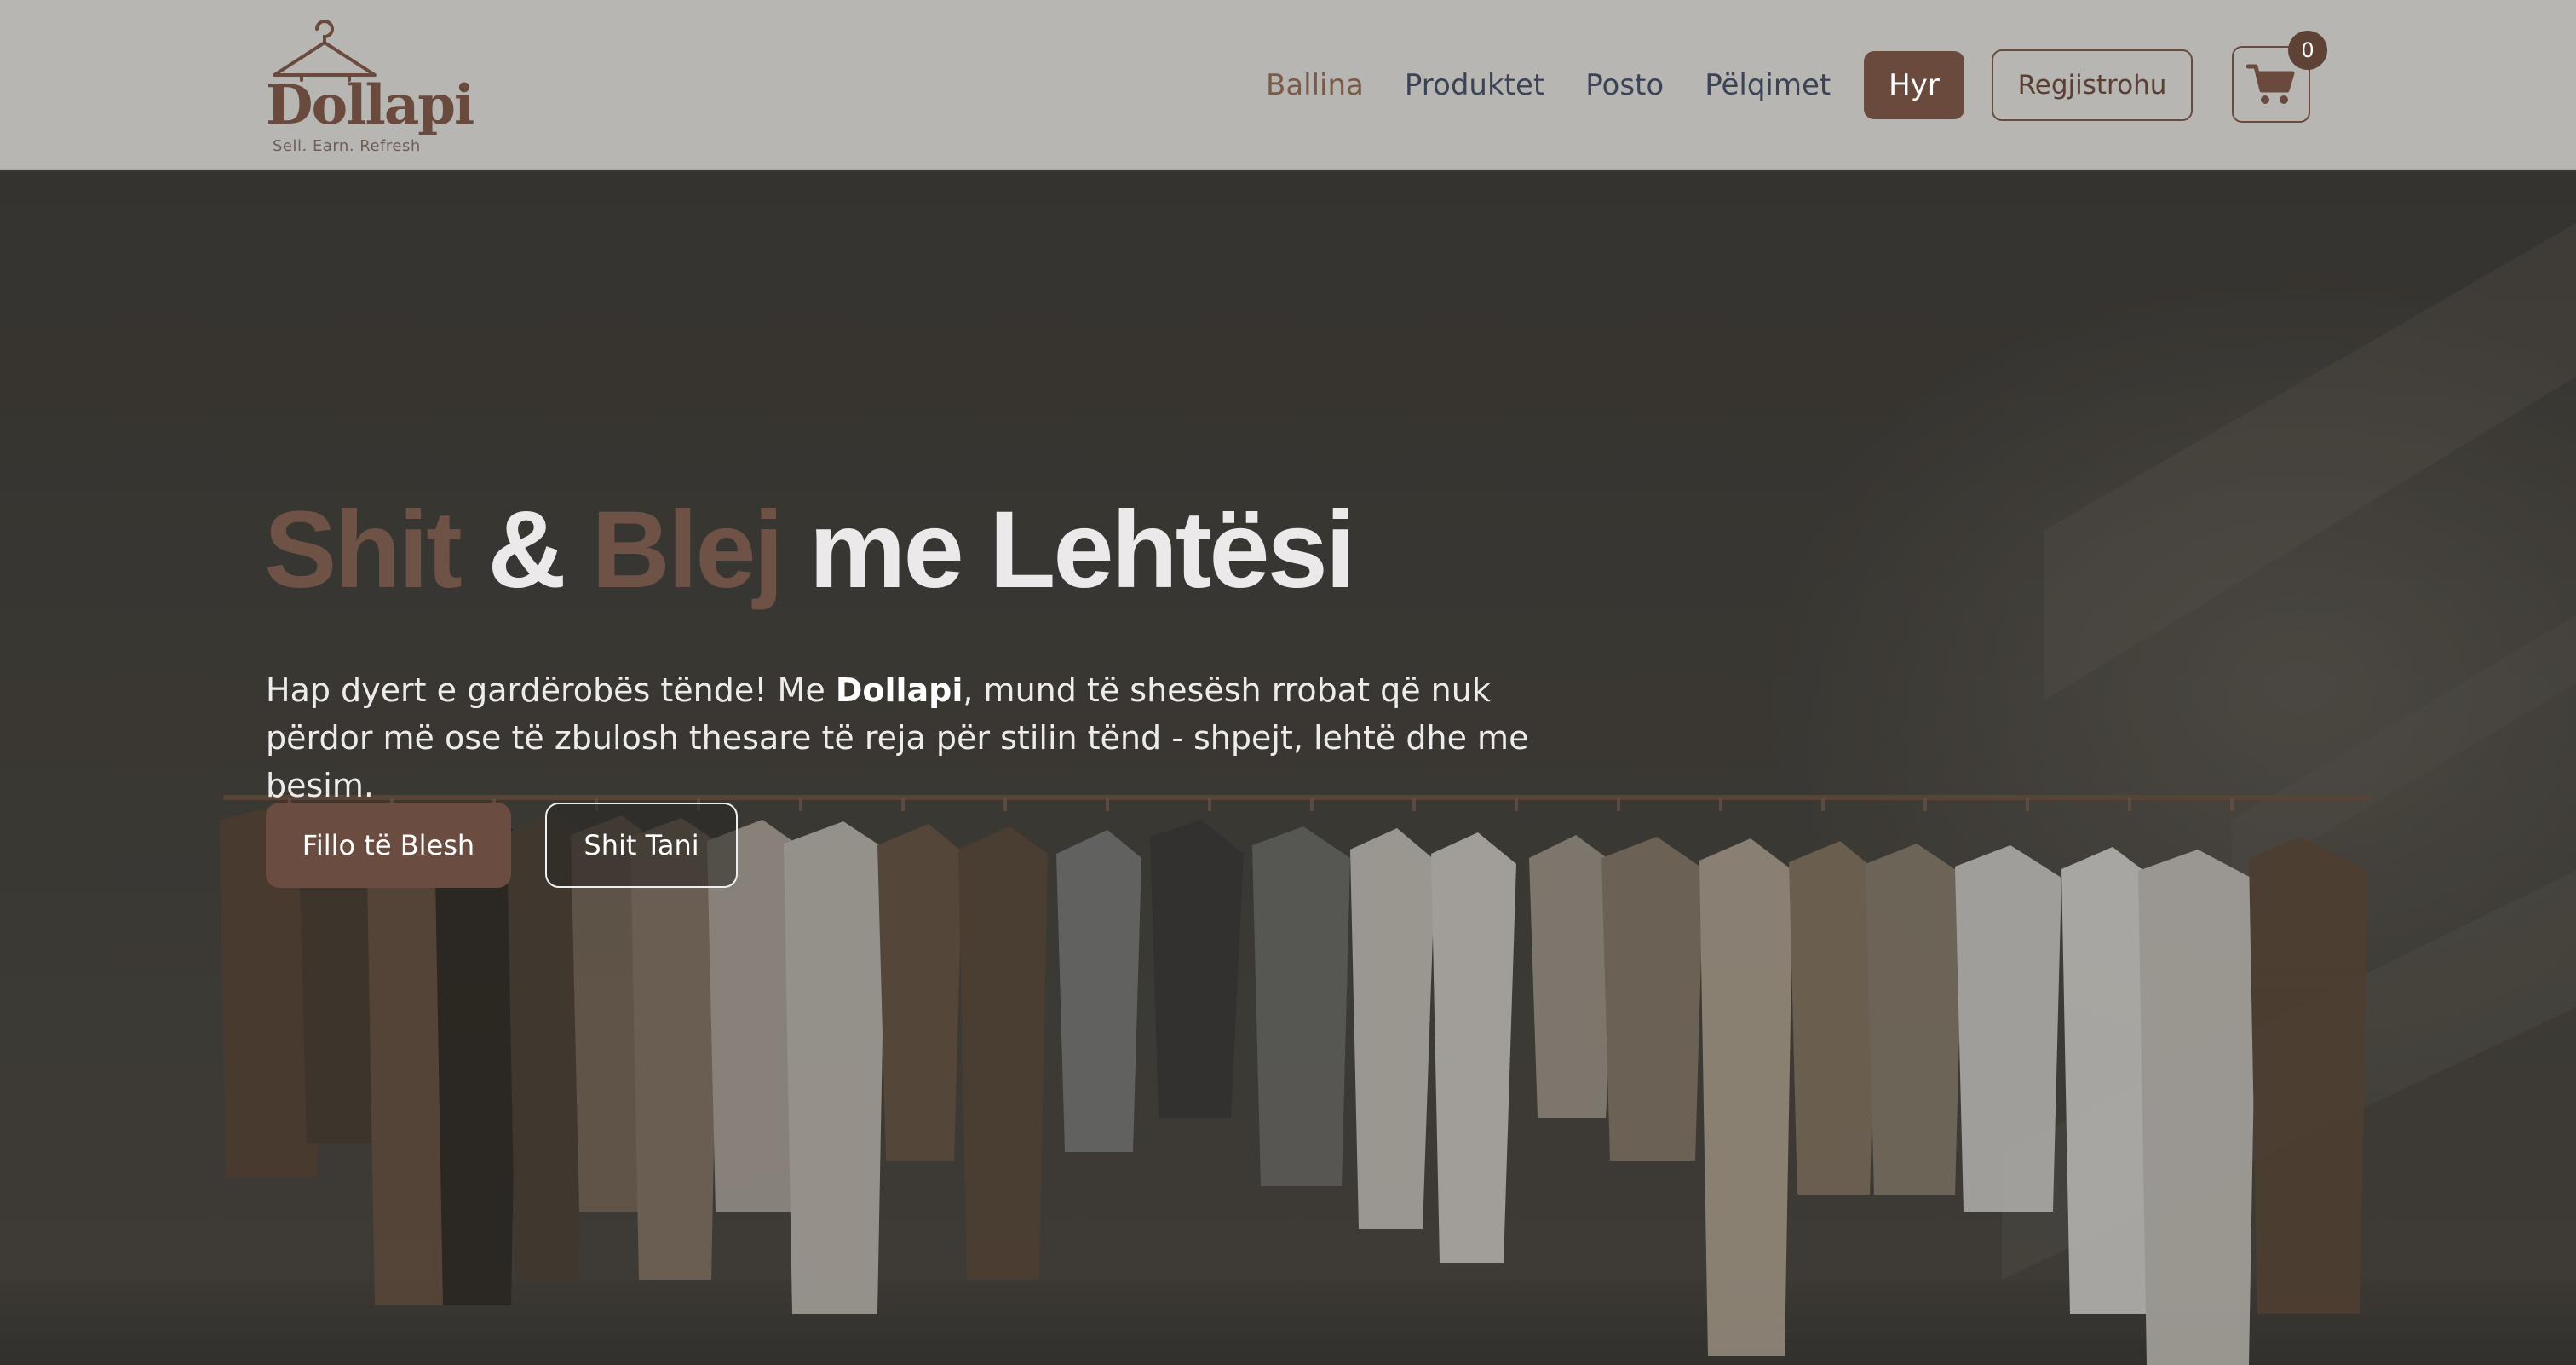 This screenshot has height=1365, width=2576. I want to click on sell-now-button: Shit Tani, so click(641, 845).